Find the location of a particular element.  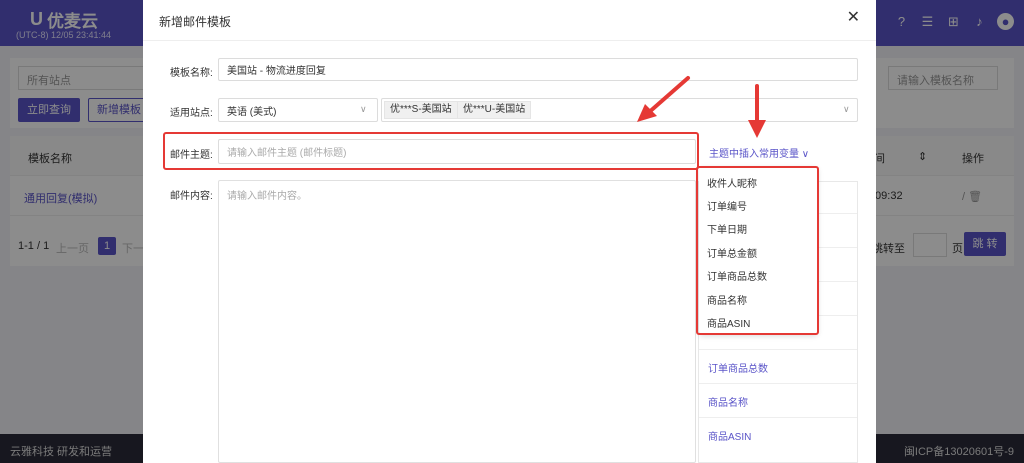

site-tag: 优***U-美国站 is located at coordinates (494, 110).